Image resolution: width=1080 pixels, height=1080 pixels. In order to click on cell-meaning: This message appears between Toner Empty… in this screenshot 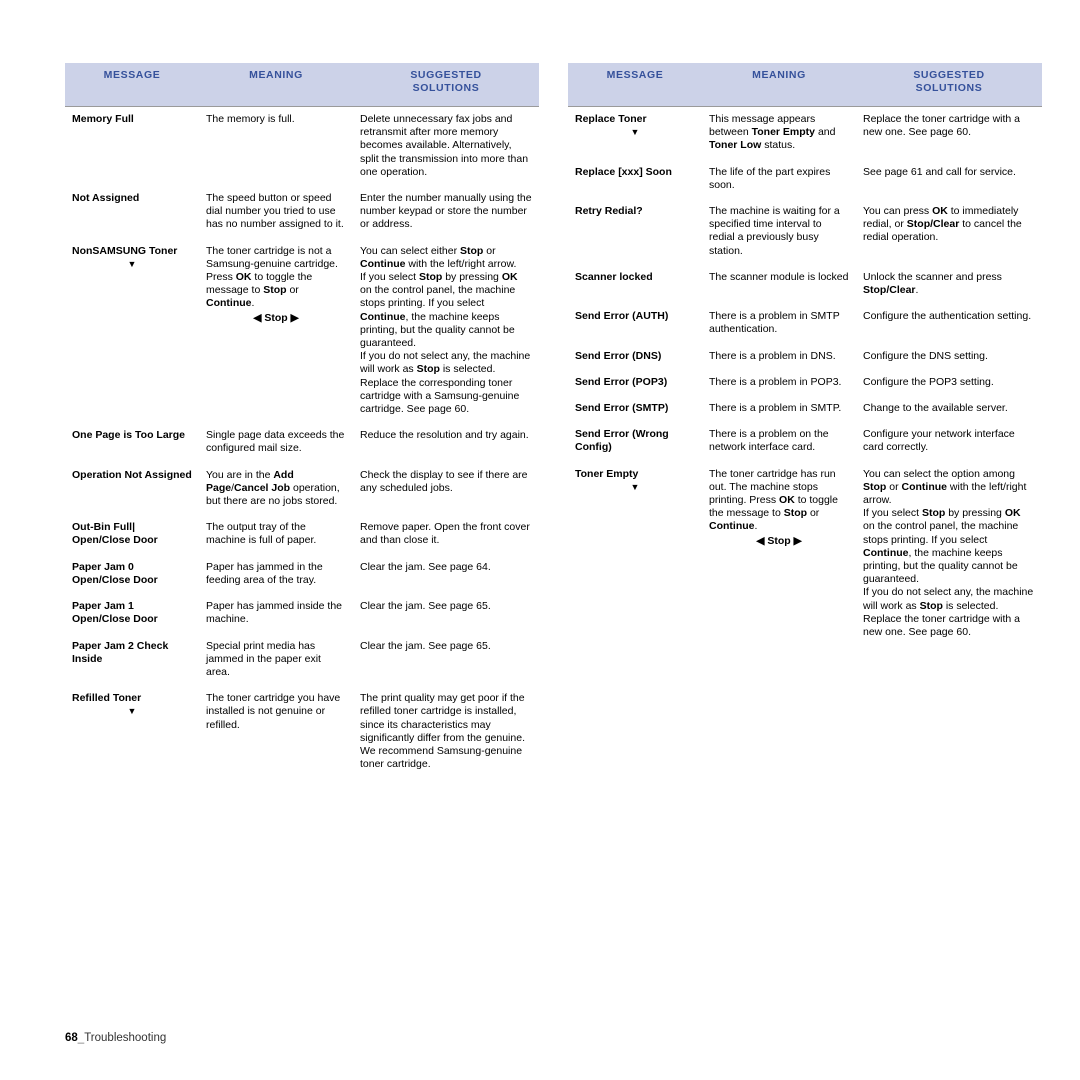, I will do `click(779, 132)`.